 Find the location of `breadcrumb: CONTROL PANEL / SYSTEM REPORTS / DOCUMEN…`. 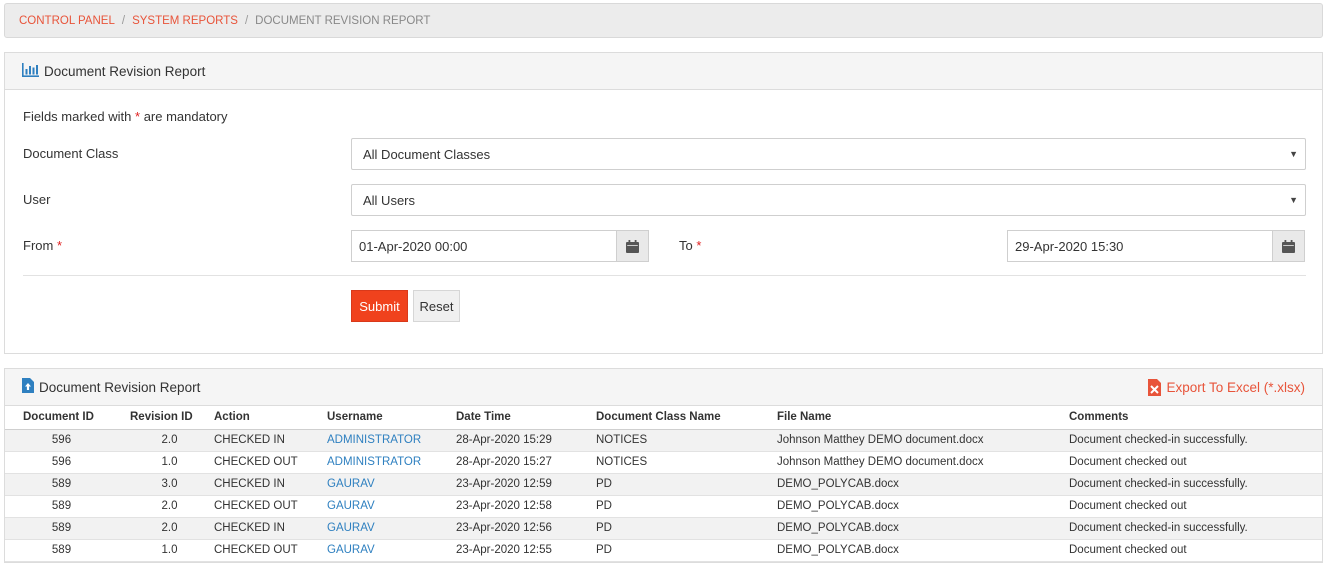

breadcrumb: CONTROL PANEL / SYSTEM REPORTS / DOCUMEN… is located at coordinates (663, 20).